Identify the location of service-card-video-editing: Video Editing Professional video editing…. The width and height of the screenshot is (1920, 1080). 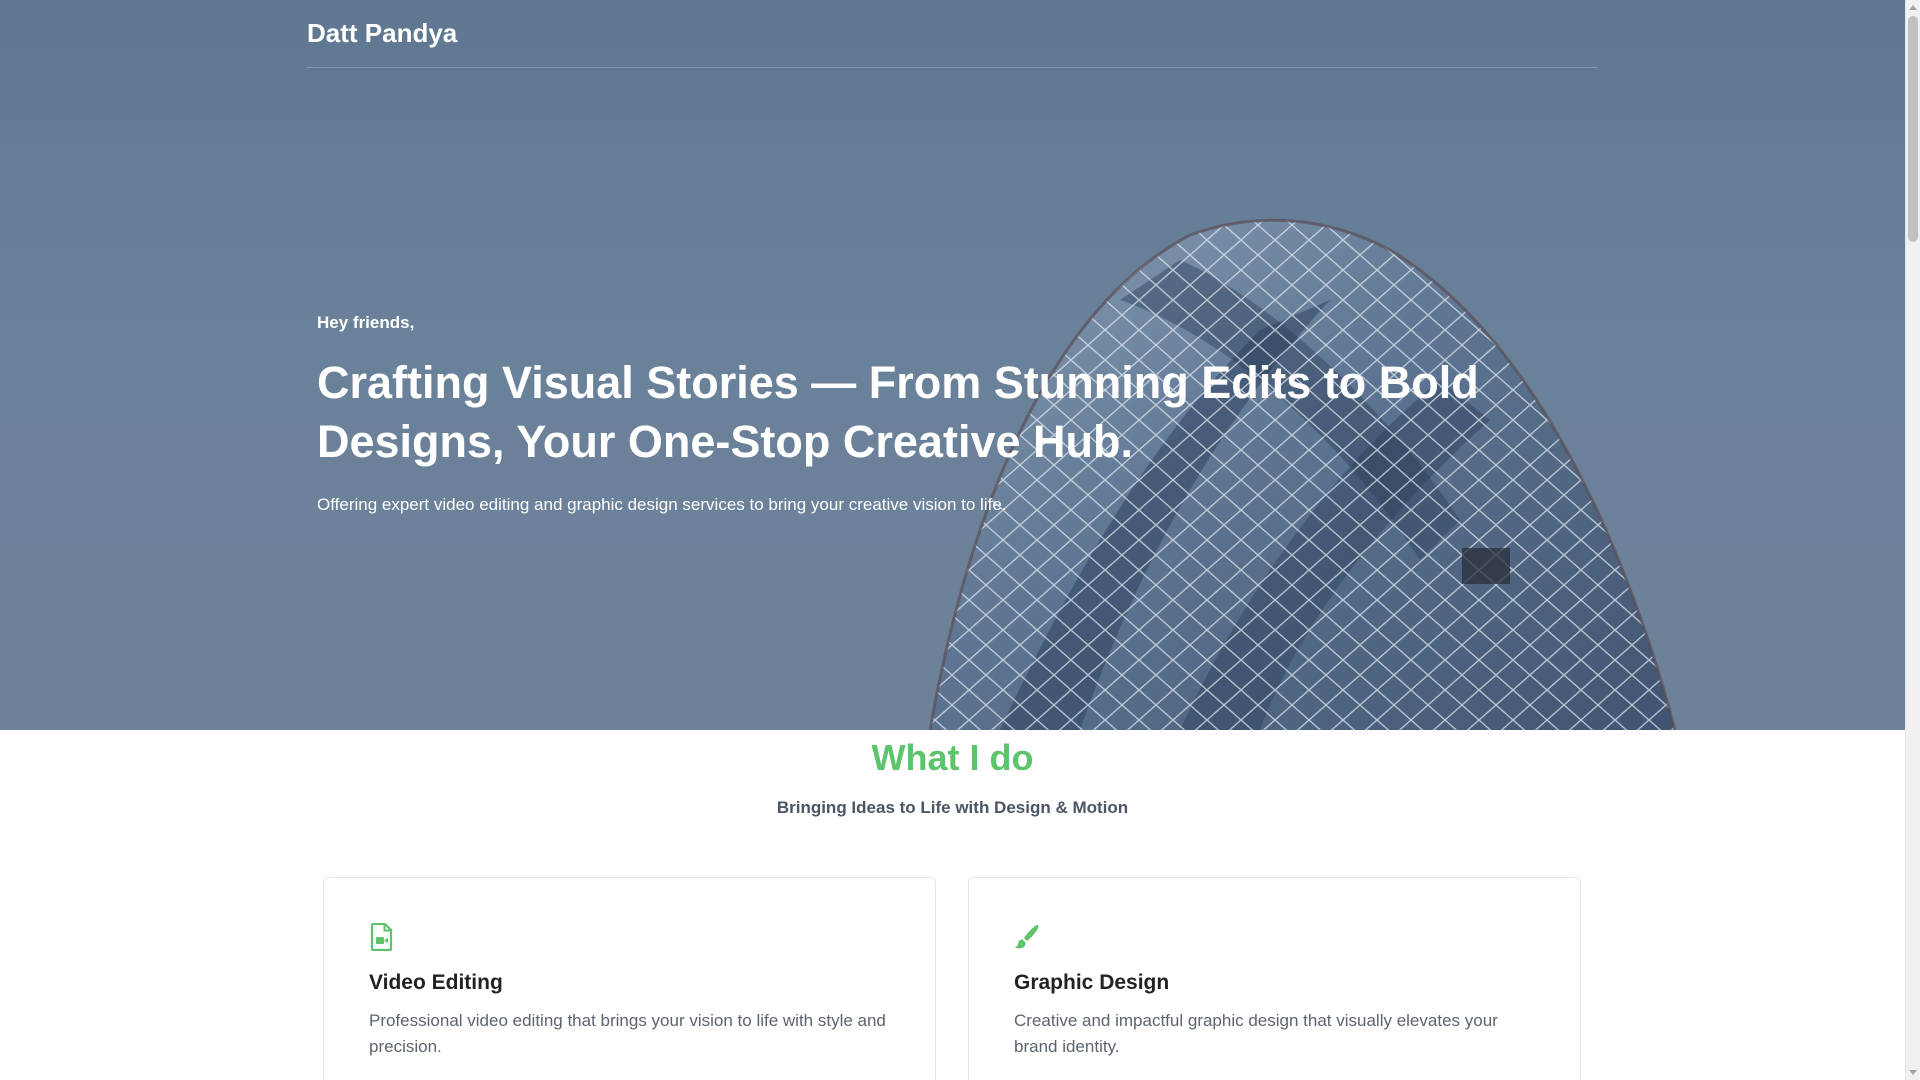
(629, 978).